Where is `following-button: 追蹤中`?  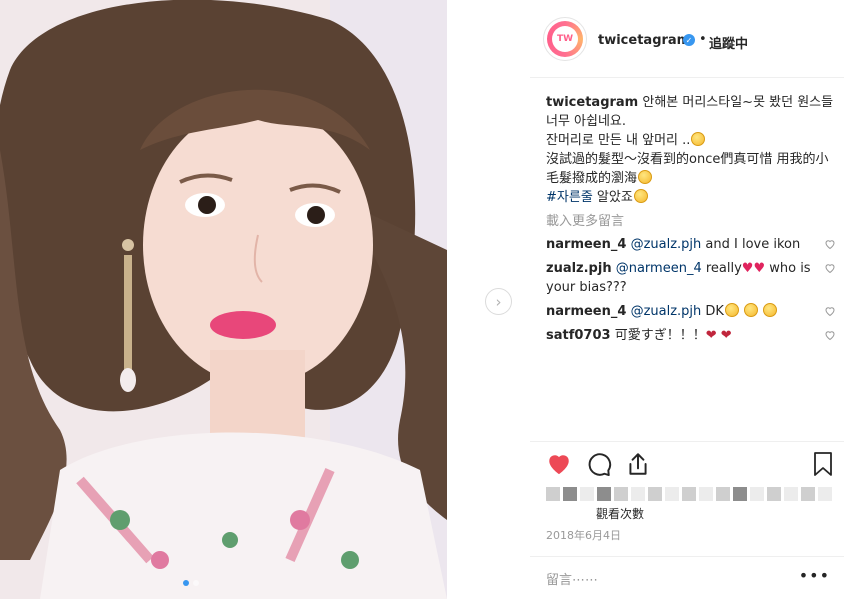 following-button: 追蹤中 is located at coordinates (728, 42).